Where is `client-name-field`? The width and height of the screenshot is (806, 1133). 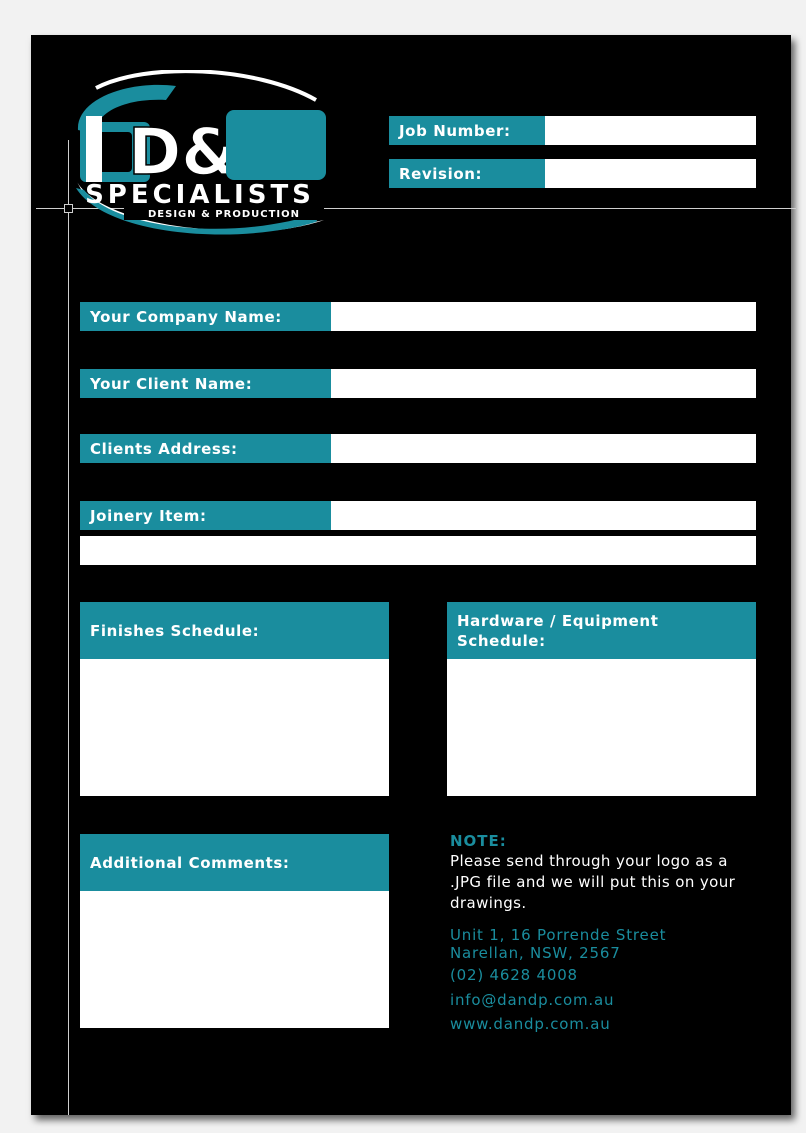
client-name-field is located at coordinates (543, 383).